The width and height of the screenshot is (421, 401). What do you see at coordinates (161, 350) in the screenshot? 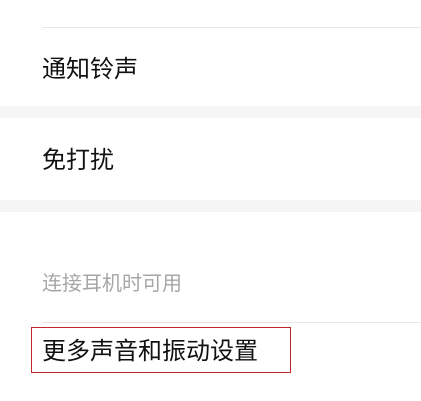
I see `highlight-box` at bounding box center [161, 350].